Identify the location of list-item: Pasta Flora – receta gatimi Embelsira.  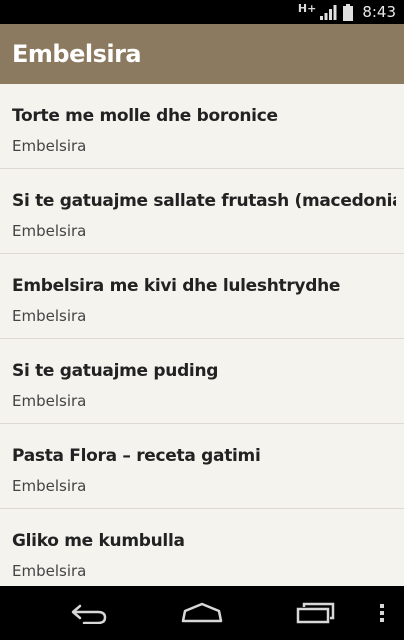
(202, 466).